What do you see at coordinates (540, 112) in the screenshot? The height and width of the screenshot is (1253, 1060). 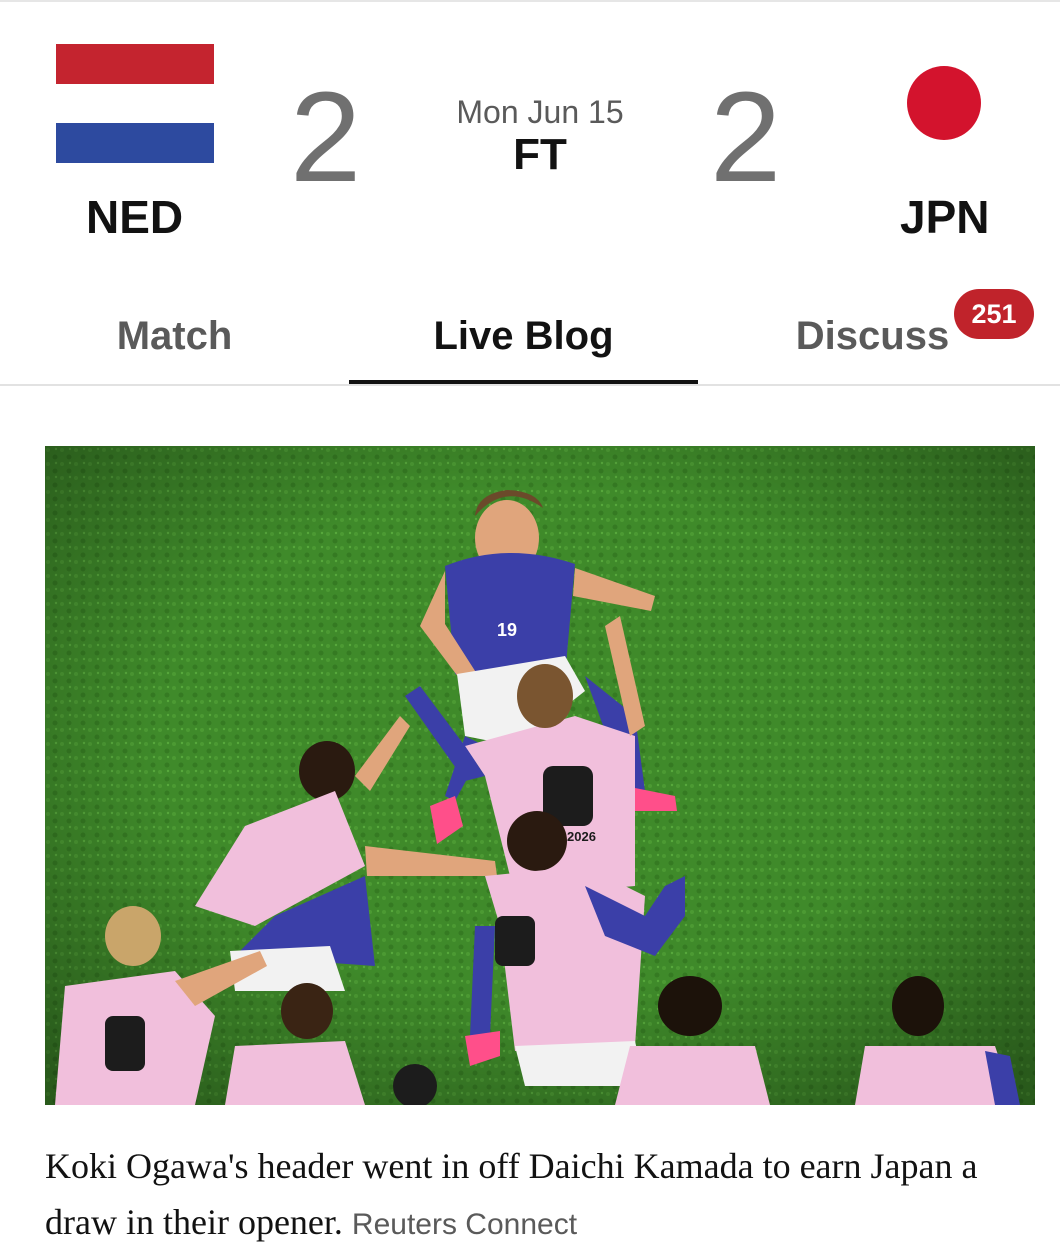 I see `match-date: Mon Jun 15` at bounding box center [540, 112].